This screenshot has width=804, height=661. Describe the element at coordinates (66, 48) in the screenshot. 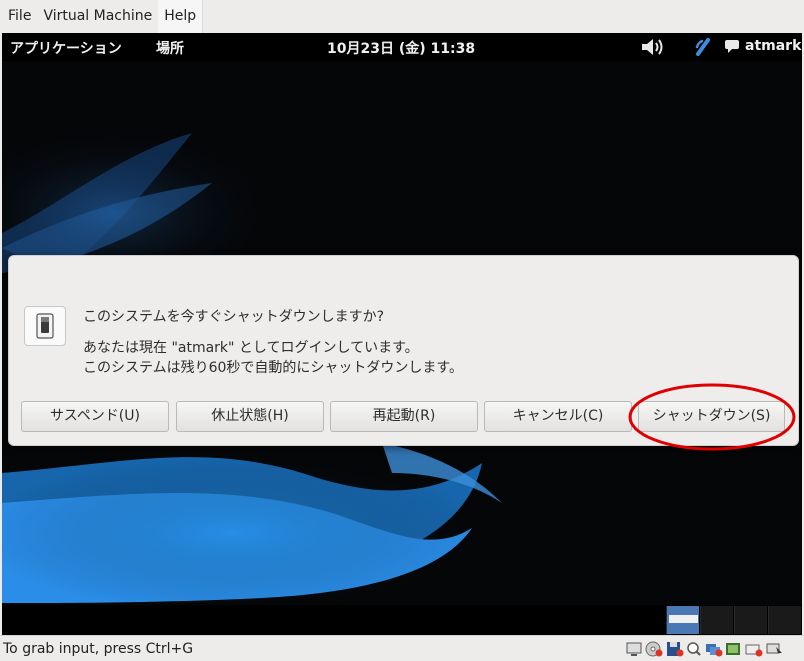

I see `applications-menu: アプリケーション` at that location.